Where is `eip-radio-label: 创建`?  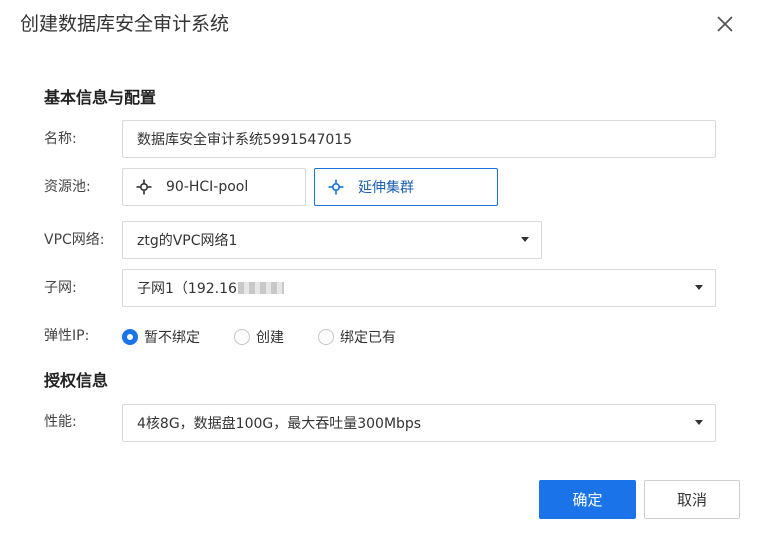 eip-radio-label: 创建 is located at coordinates (270, 338).